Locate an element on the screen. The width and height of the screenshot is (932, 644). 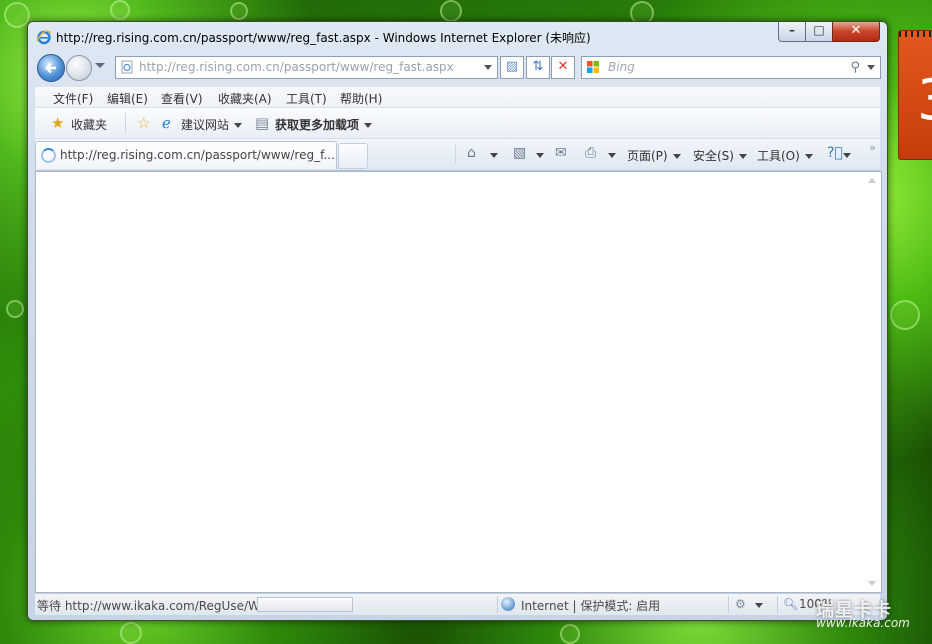
suggested-sites-link: 建议网站 is located at coordinates (212, 124).